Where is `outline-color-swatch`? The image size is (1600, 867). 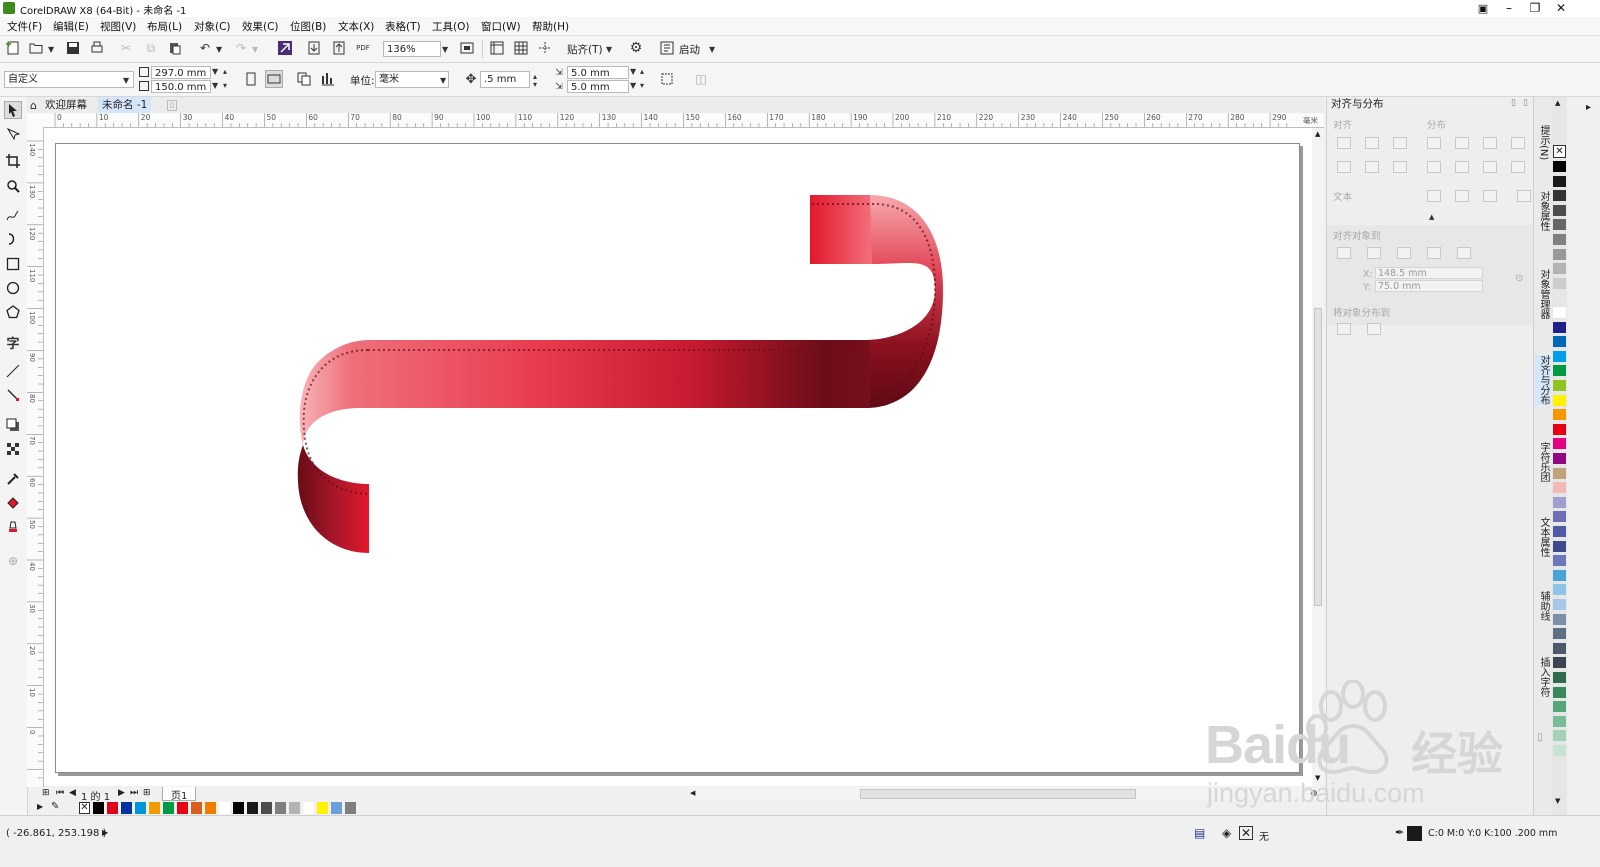
outline-color-swatch is located at coordinates (1414, 833).